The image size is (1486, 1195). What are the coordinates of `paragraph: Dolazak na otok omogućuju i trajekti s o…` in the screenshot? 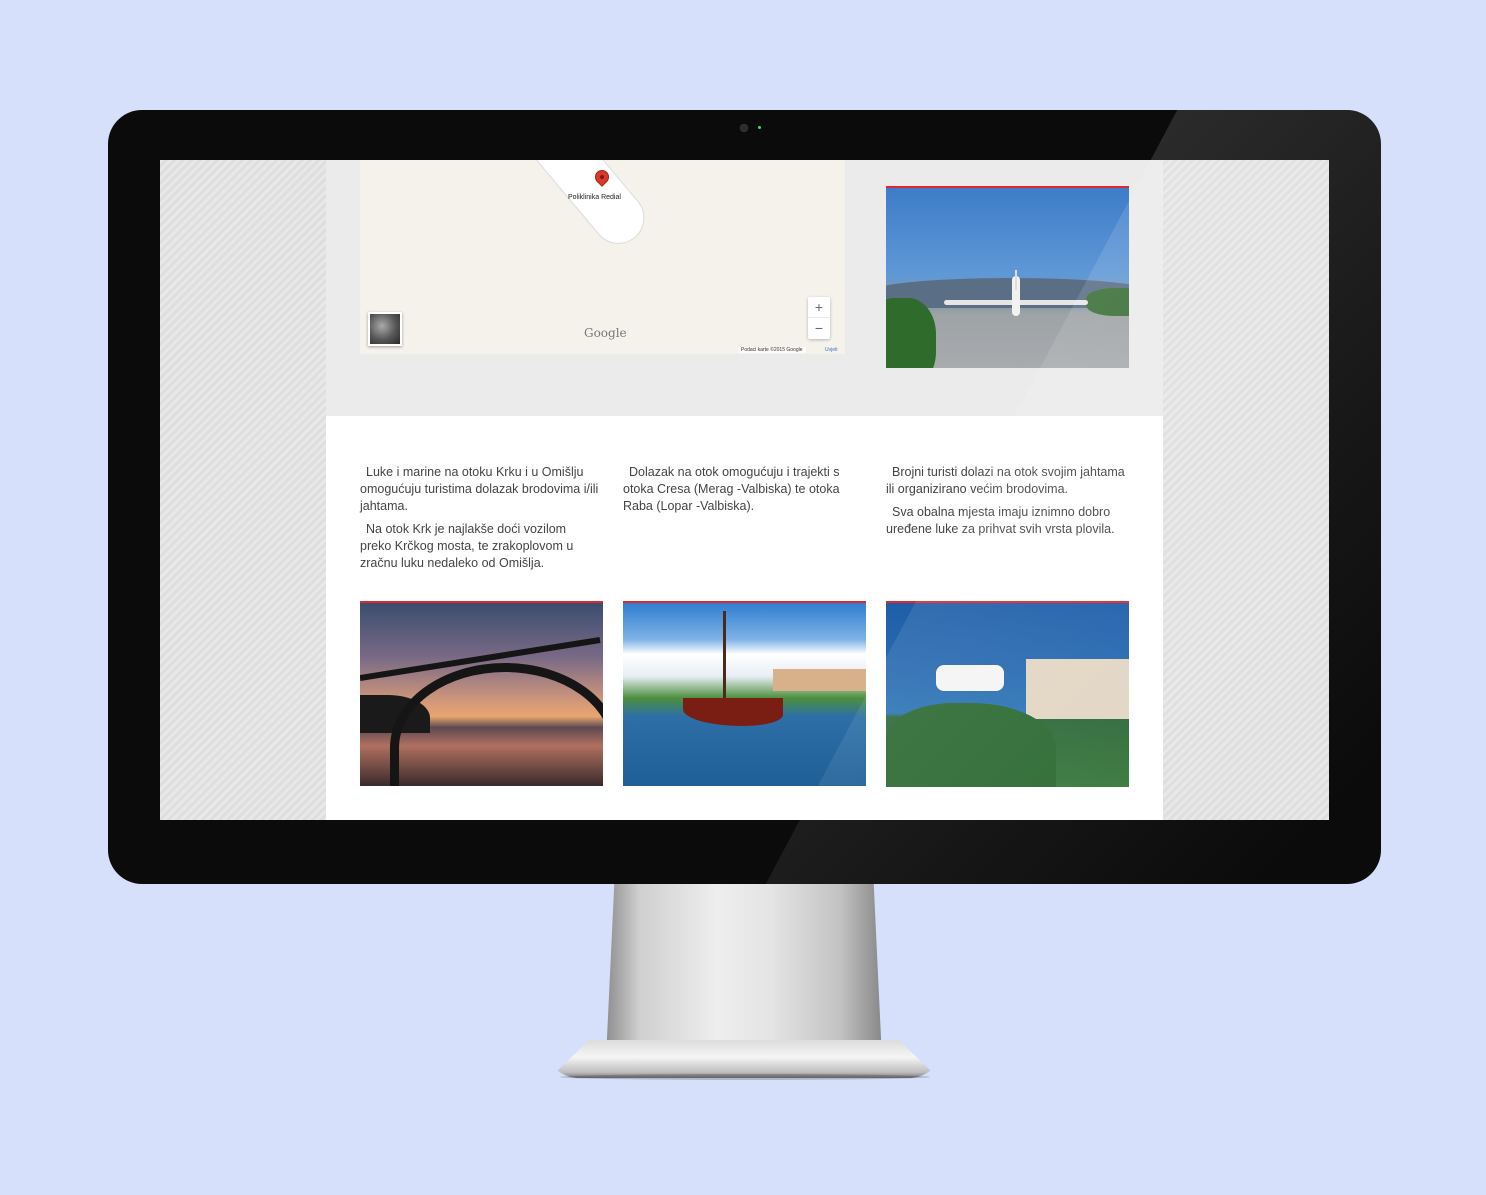 It's located at (731, 489).